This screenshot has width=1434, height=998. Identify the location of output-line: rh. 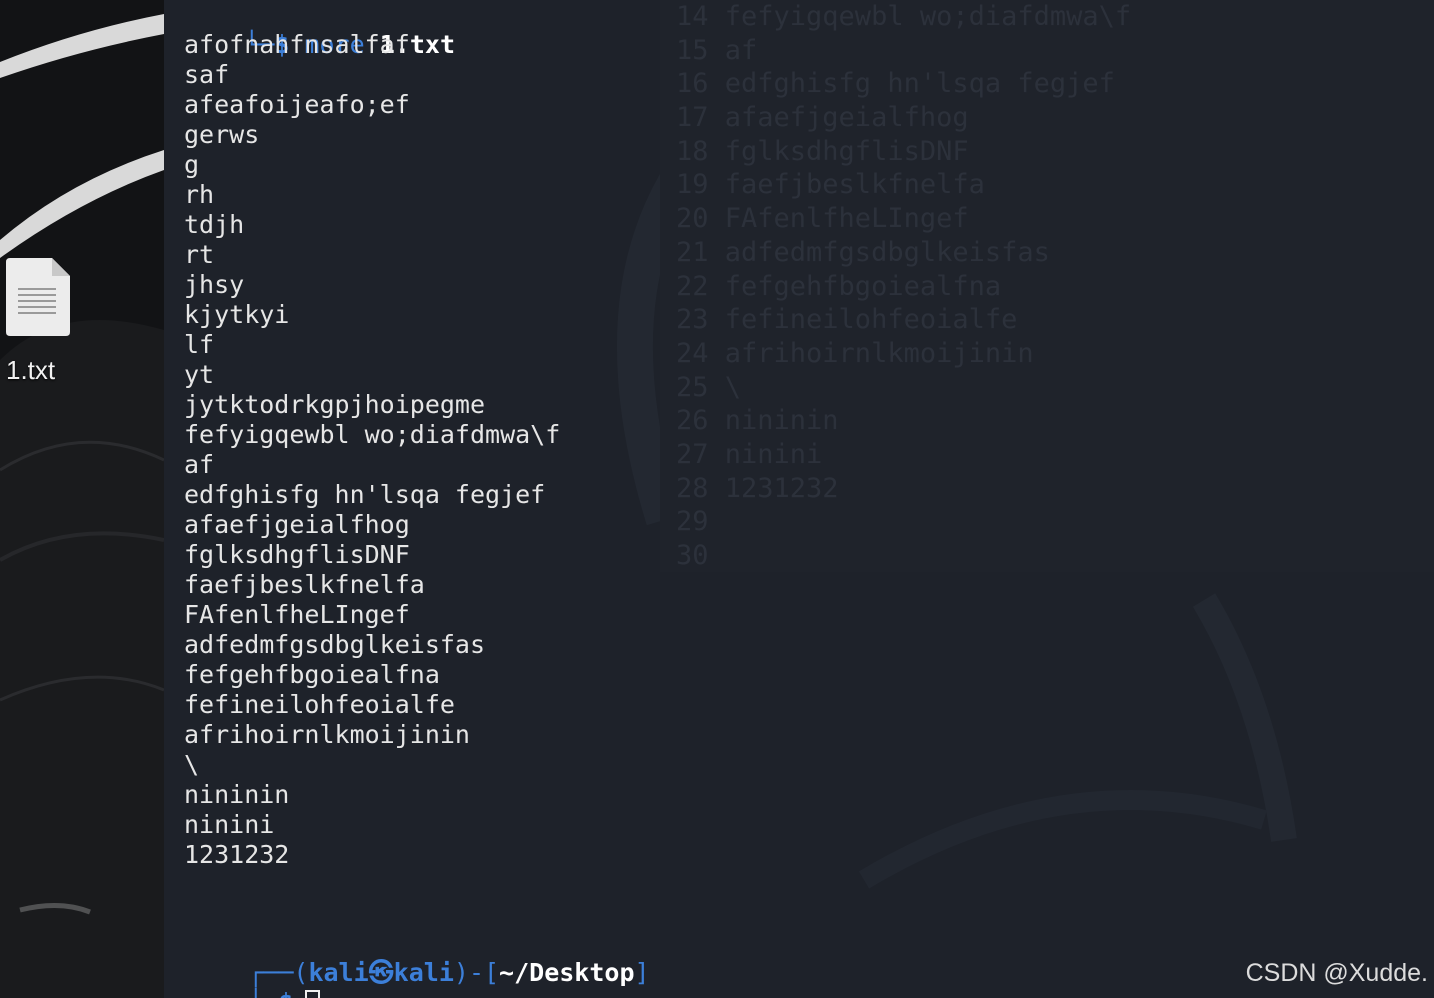
(199, 194).